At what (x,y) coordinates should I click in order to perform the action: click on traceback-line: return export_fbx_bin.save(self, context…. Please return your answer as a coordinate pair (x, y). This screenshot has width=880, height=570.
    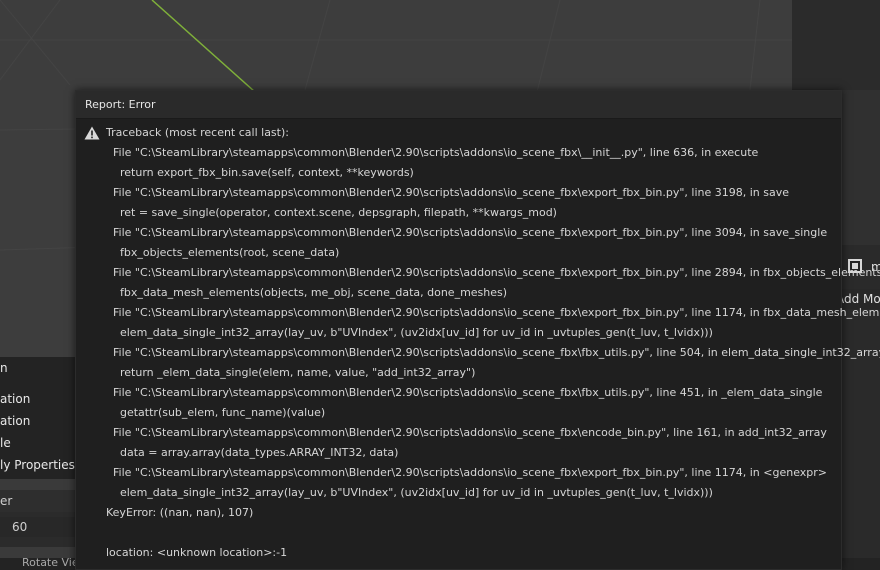
    Looking at the image, I should click on (260, 172).